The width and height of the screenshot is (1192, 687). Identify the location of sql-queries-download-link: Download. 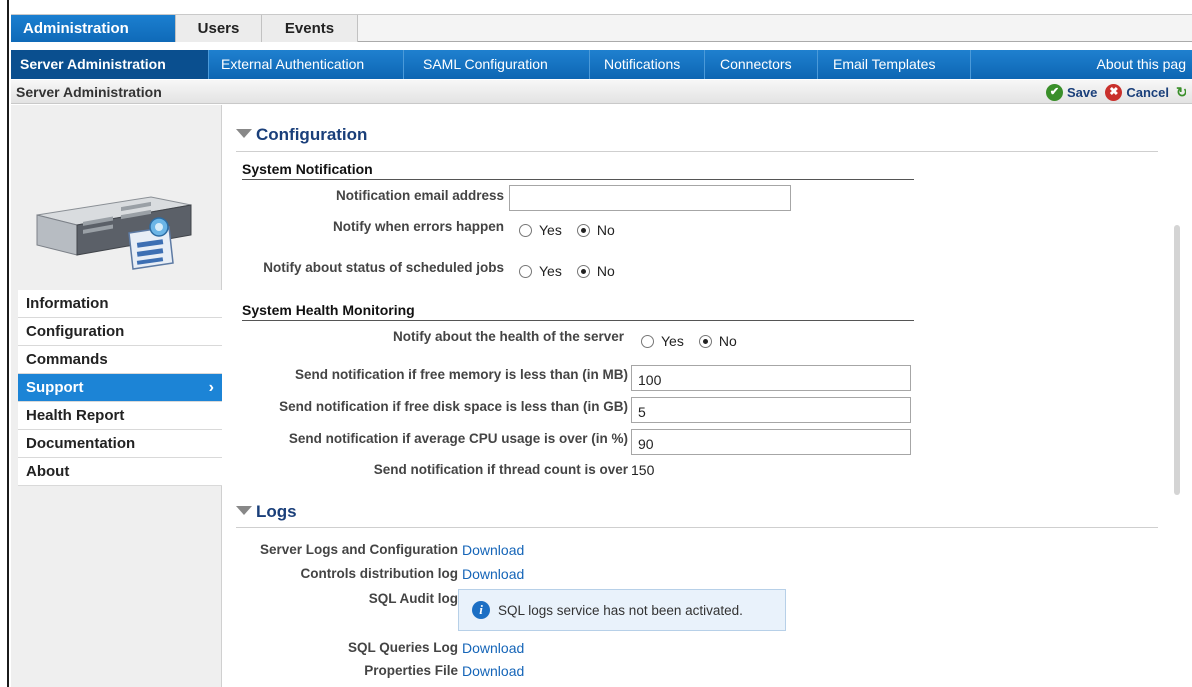
(493, 648).